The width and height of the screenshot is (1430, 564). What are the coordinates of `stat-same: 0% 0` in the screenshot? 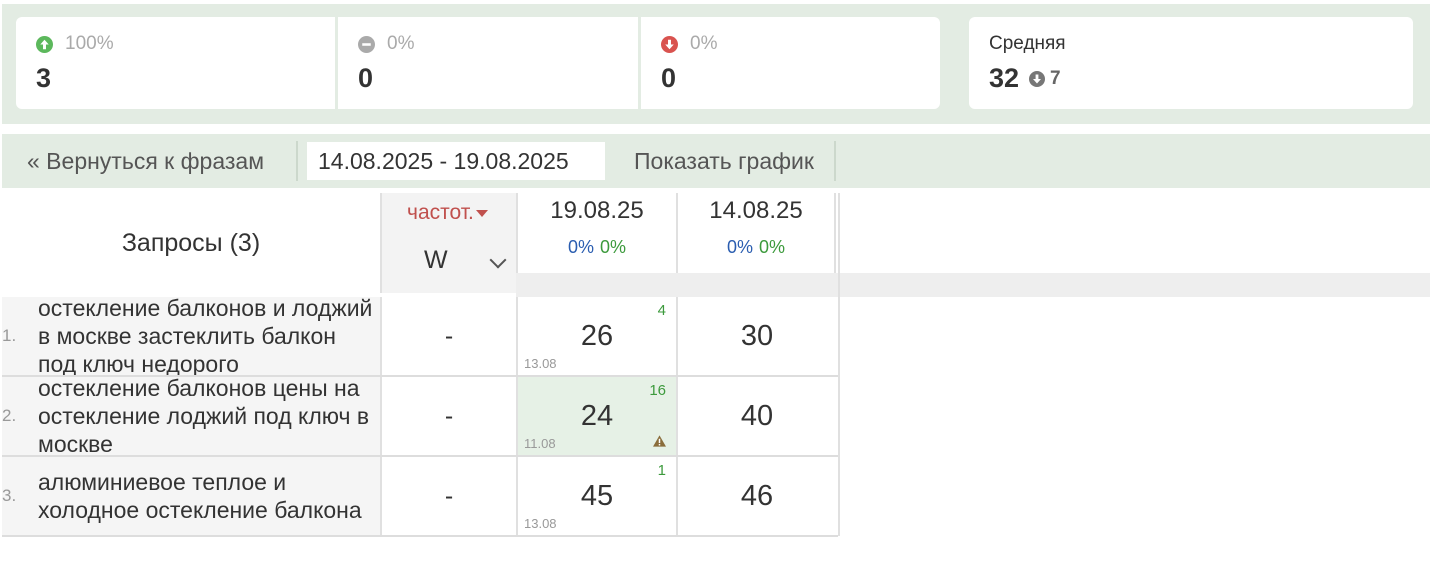 It's located at (489, 63).